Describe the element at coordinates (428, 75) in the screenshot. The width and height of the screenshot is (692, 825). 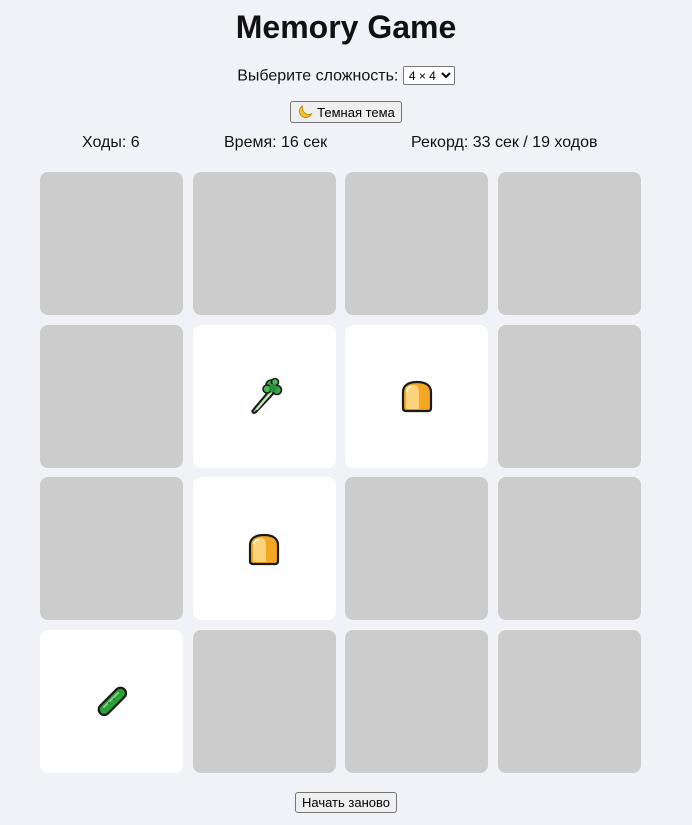
I see `difficulty-select: 4 × 4` at that location.